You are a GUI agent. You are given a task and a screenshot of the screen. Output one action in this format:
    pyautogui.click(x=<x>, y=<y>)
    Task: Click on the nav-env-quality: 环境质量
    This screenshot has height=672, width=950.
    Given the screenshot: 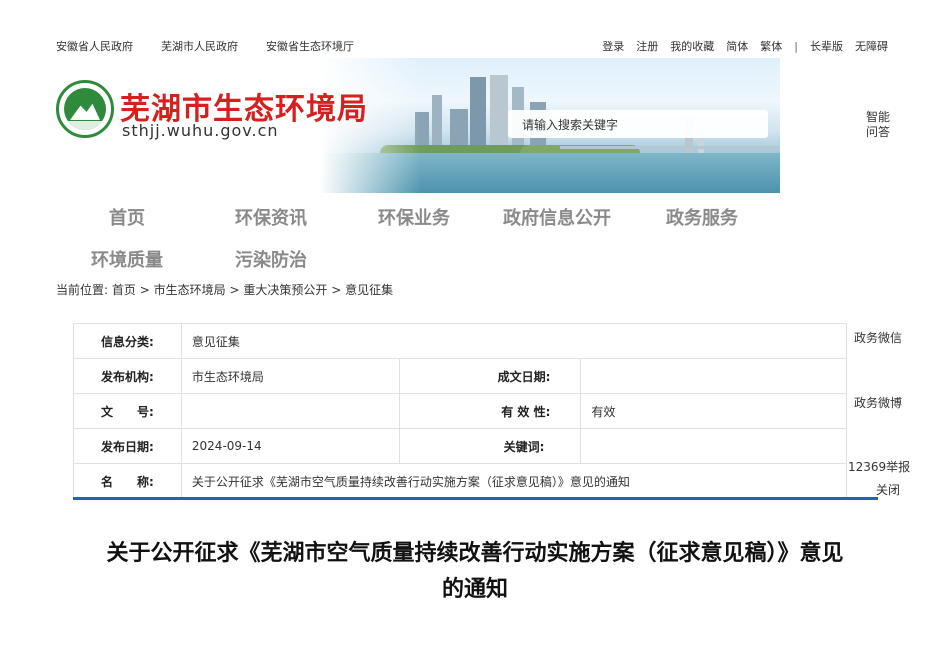 What is the action you would take?
    pyautogui.click(x=127, y=259)
    